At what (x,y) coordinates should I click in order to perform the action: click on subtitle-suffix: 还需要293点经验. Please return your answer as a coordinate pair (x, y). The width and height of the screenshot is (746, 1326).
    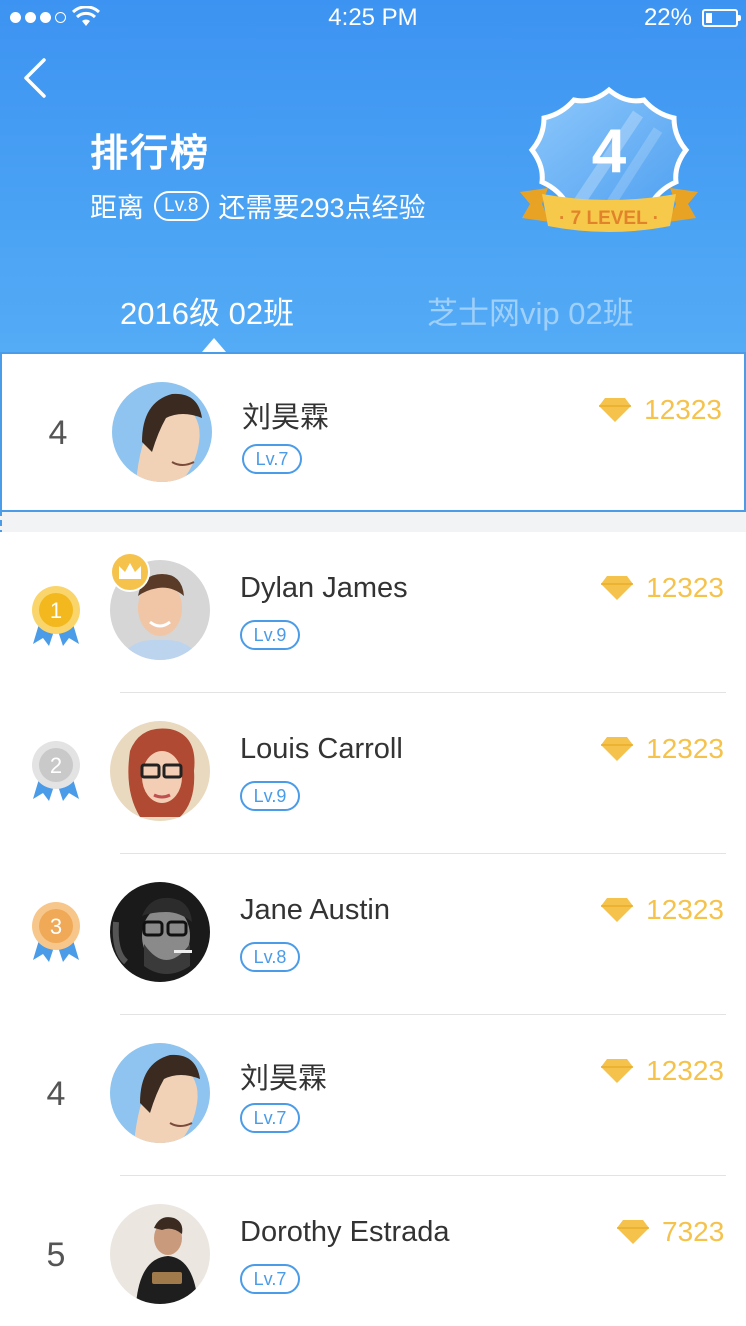
    Looking at the image, I should click on (322, 208).